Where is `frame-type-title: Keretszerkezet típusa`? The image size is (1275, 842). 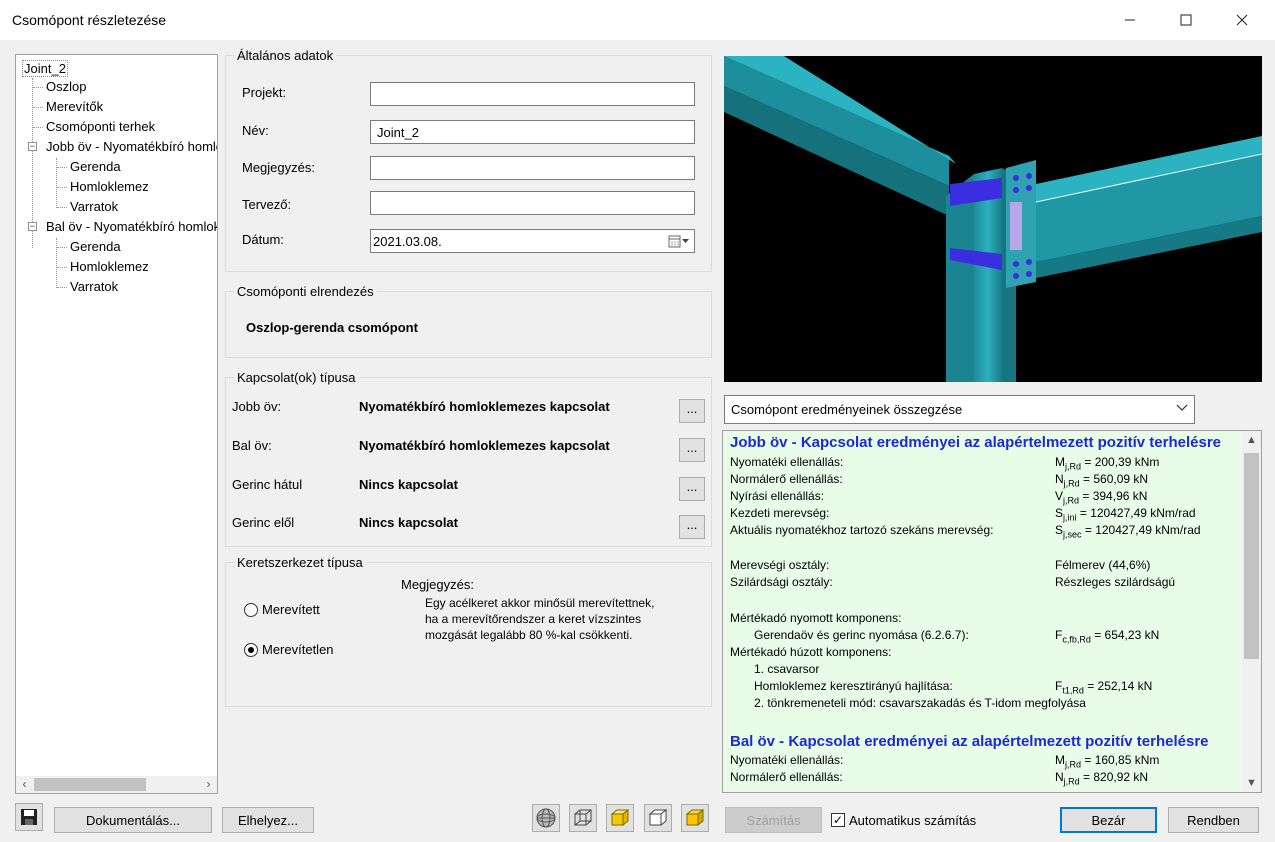
frame-type-title: Keretszerkezet típusa is located at coordinates (300, 562).